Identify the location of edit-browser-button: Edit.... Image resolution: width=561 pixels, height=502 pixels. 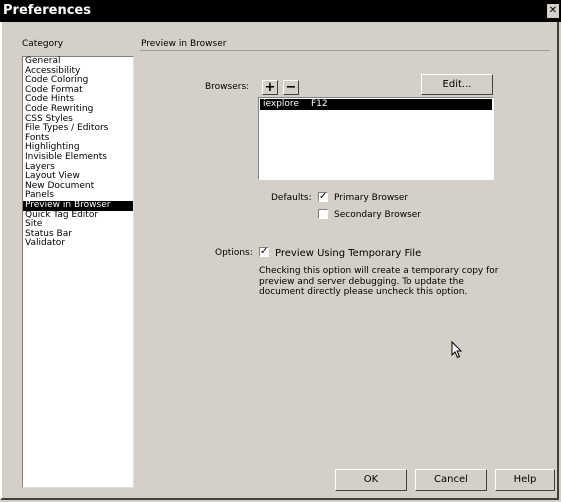
(457, 84).